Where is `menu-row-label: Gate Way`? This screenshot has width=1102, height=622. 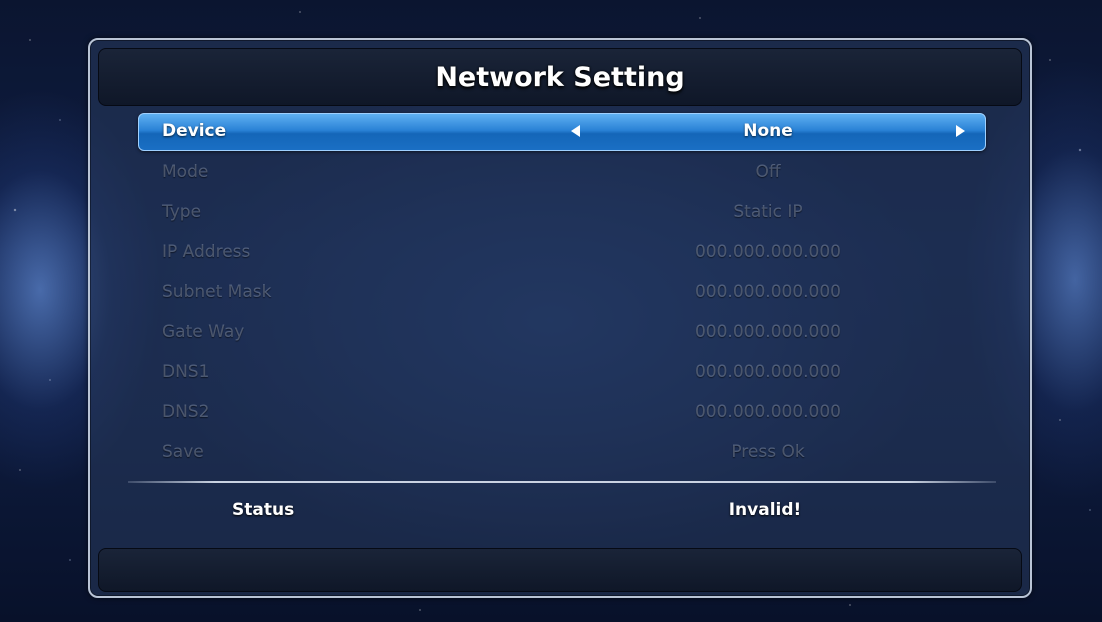
menu-row-label: Gate Way is located at coordinates (203, 332).